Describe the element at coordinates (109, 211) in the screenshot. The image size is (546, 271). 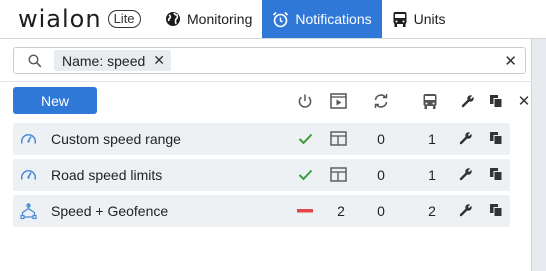
I see `notification-name: Speed + Geofence` at that location.